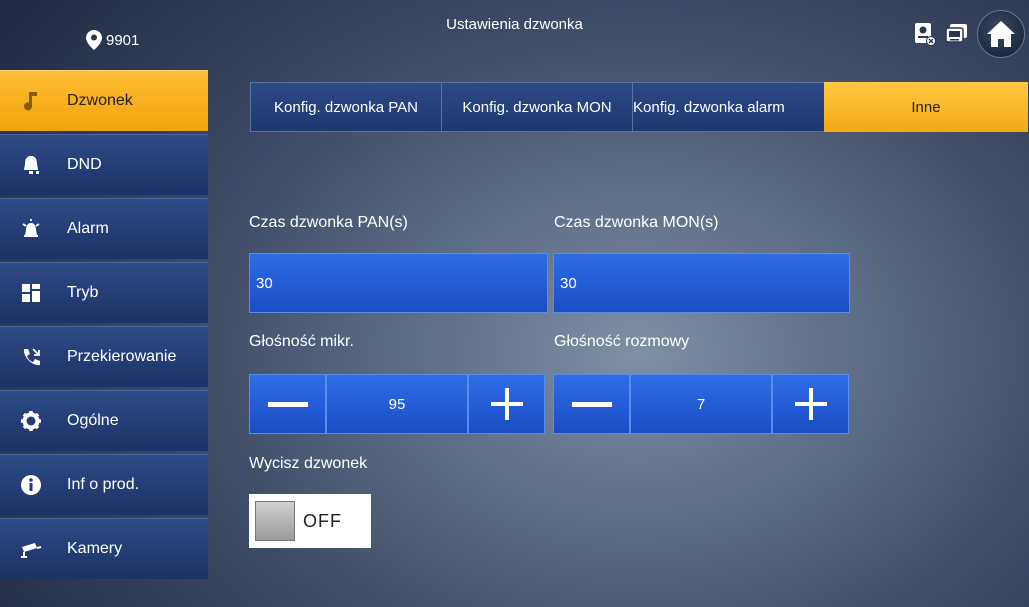  Describe the element at coordinates (322, 520) in the screenshot. I see `toggle-state-text: OFF` at that location.